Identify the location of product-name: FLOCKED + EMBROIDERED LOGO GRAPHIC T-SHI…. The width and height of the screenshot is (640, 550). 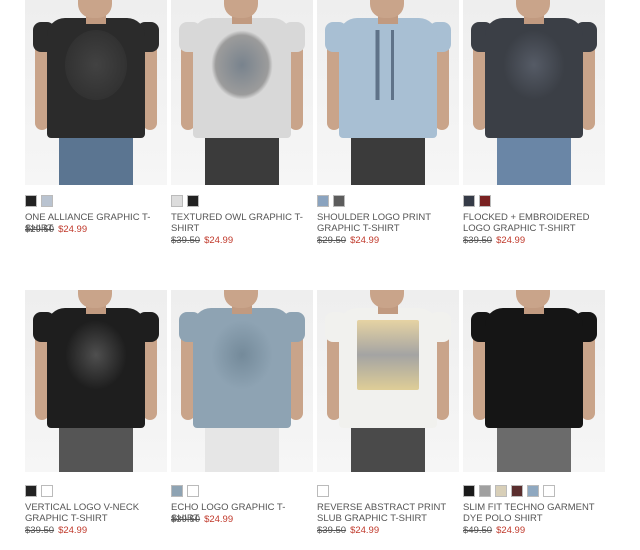
(534, 223).